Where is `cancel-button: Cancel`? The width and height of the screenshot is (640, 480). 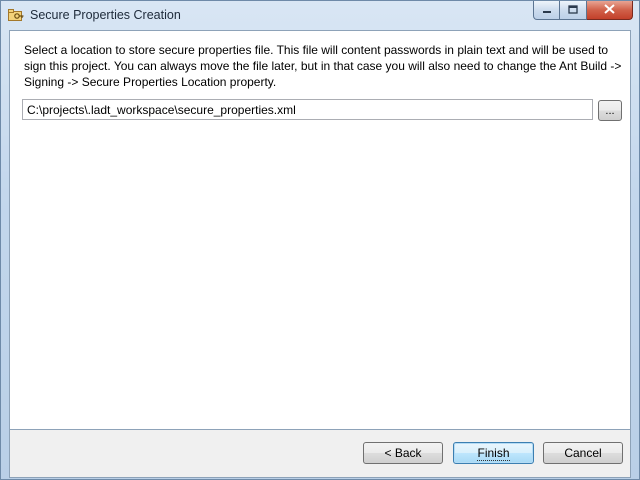
cancel-button: Cancel is located at coordinates (583, 453).